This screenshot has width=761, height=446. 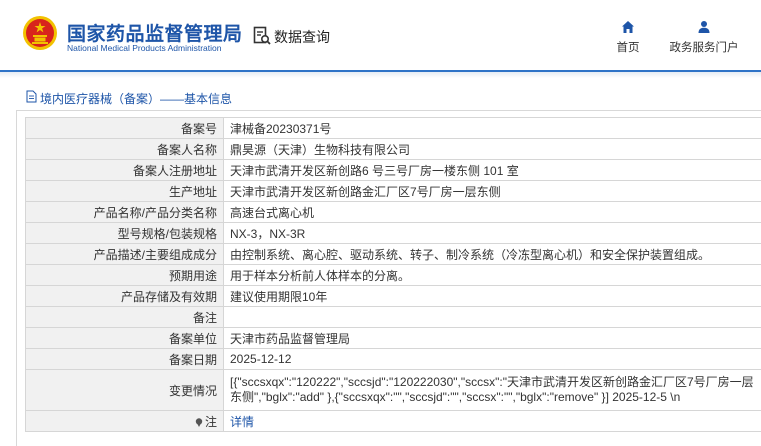 What do you see at coordinates (199, 422) in the screenshot?
I see `pin-icon` at bounding box center [199, 422].